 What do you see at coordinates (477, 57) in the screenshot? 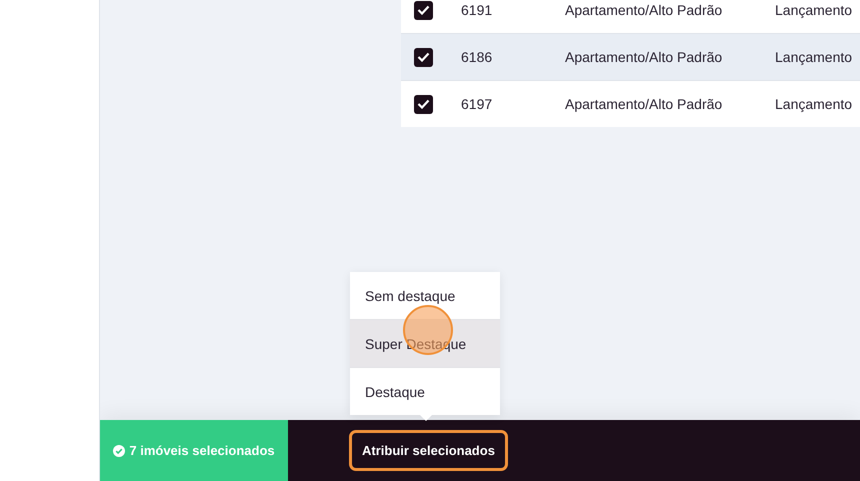
I see `table-cell-text: 6186` at bounding box center [477, 57].